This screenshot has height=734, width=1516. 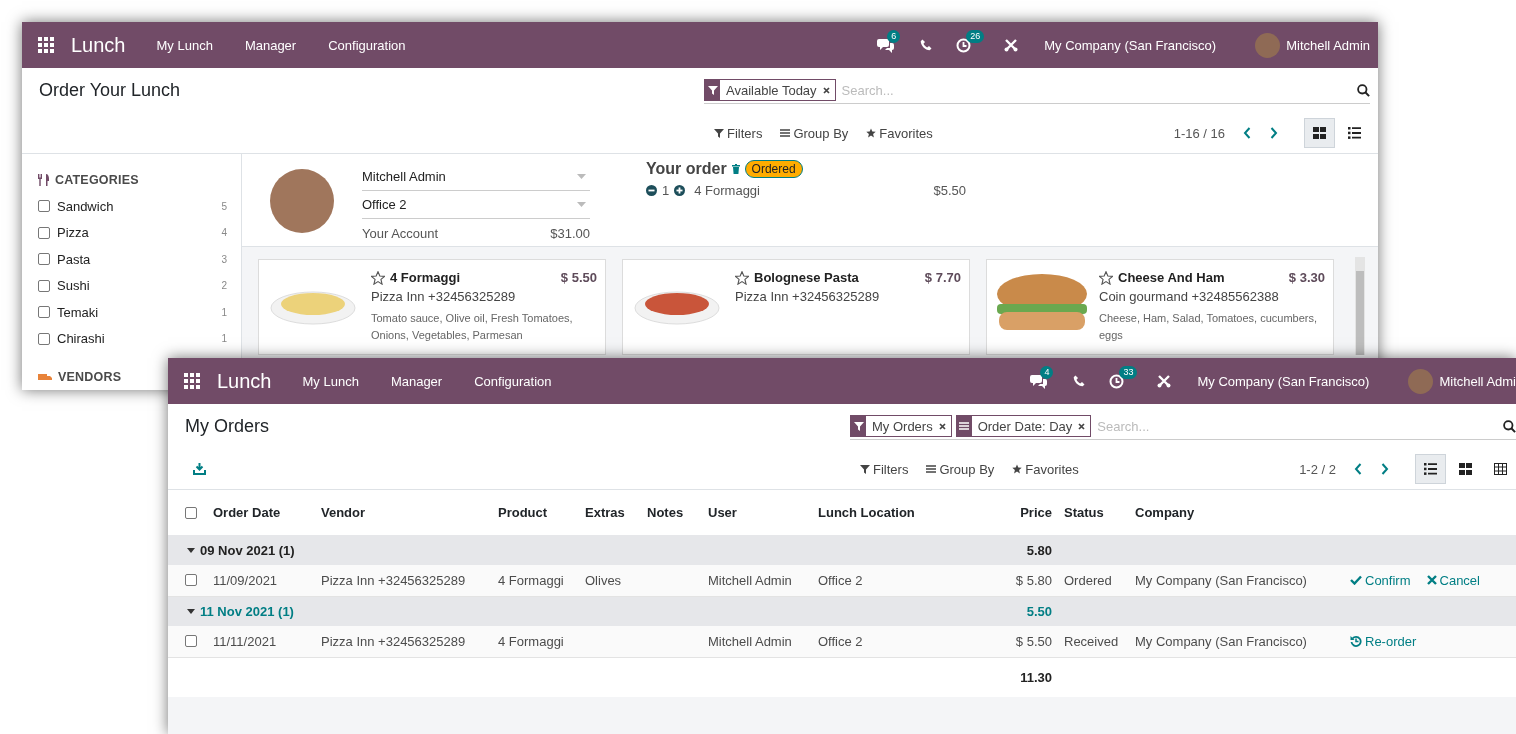 I want to click on grid-icon, so click(x=1500, y=469).